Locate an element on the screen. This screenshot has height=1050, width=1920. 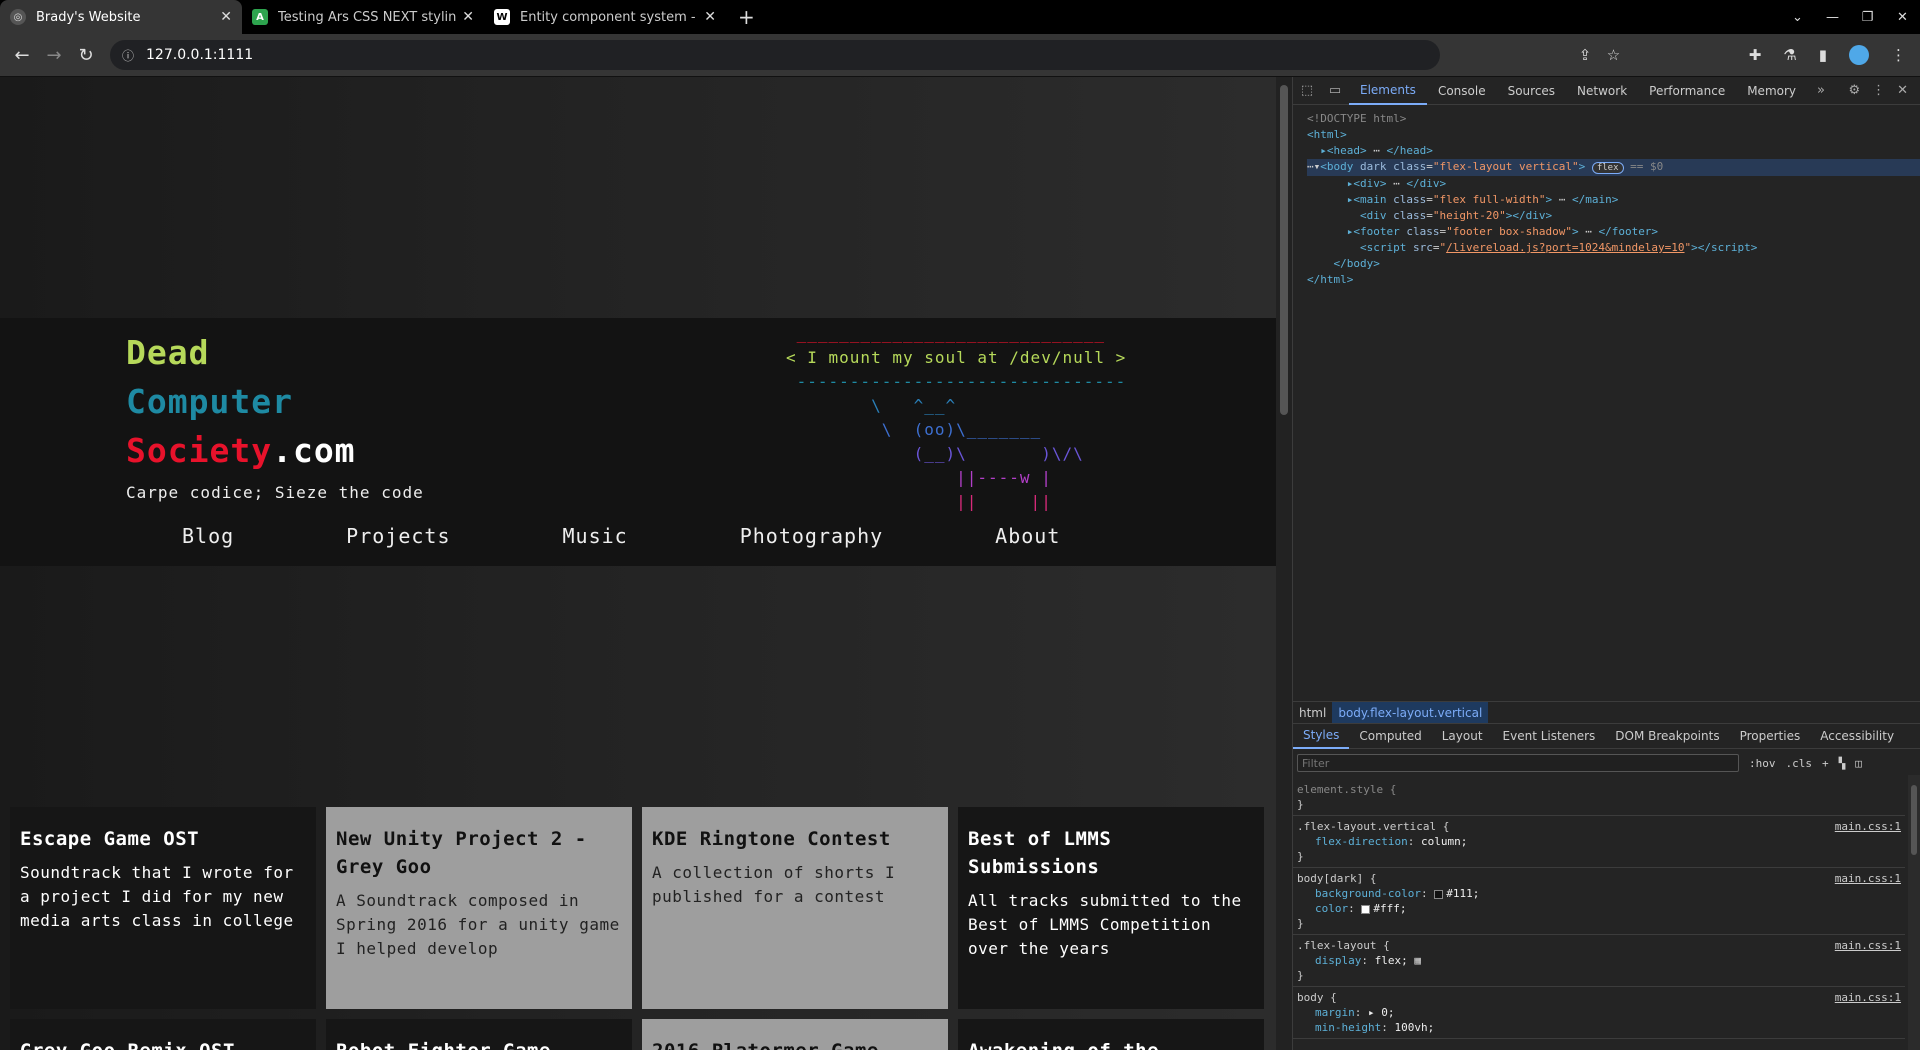
extensions-icon: ✚ is located at coordinates (1755, 55).